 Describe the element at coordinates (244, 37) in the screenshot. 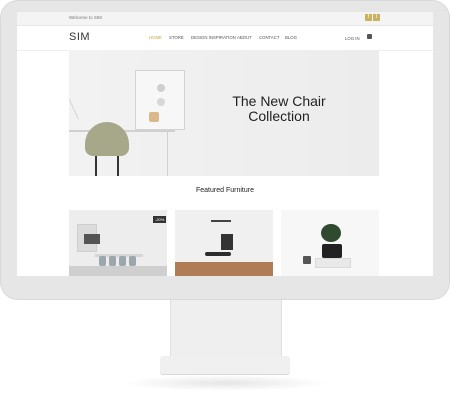

I see `nav-about: ABOUT` at that location.